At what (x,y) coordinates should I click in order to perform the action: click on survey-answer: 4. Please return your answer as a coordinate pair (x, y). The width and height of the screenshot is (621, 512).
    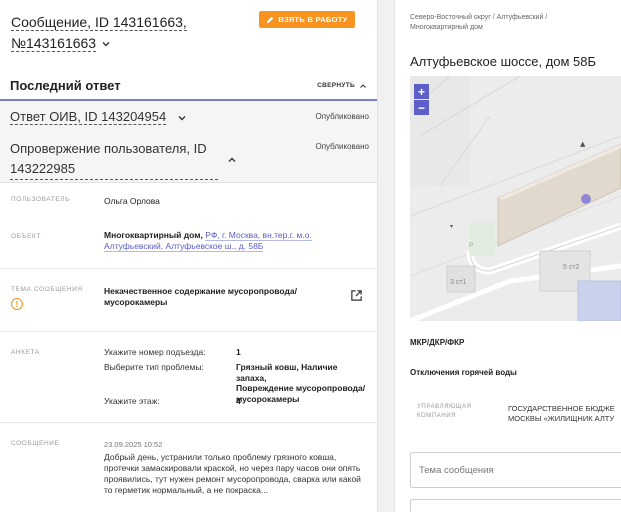
    Looking at the image, I should click on (238, 401).